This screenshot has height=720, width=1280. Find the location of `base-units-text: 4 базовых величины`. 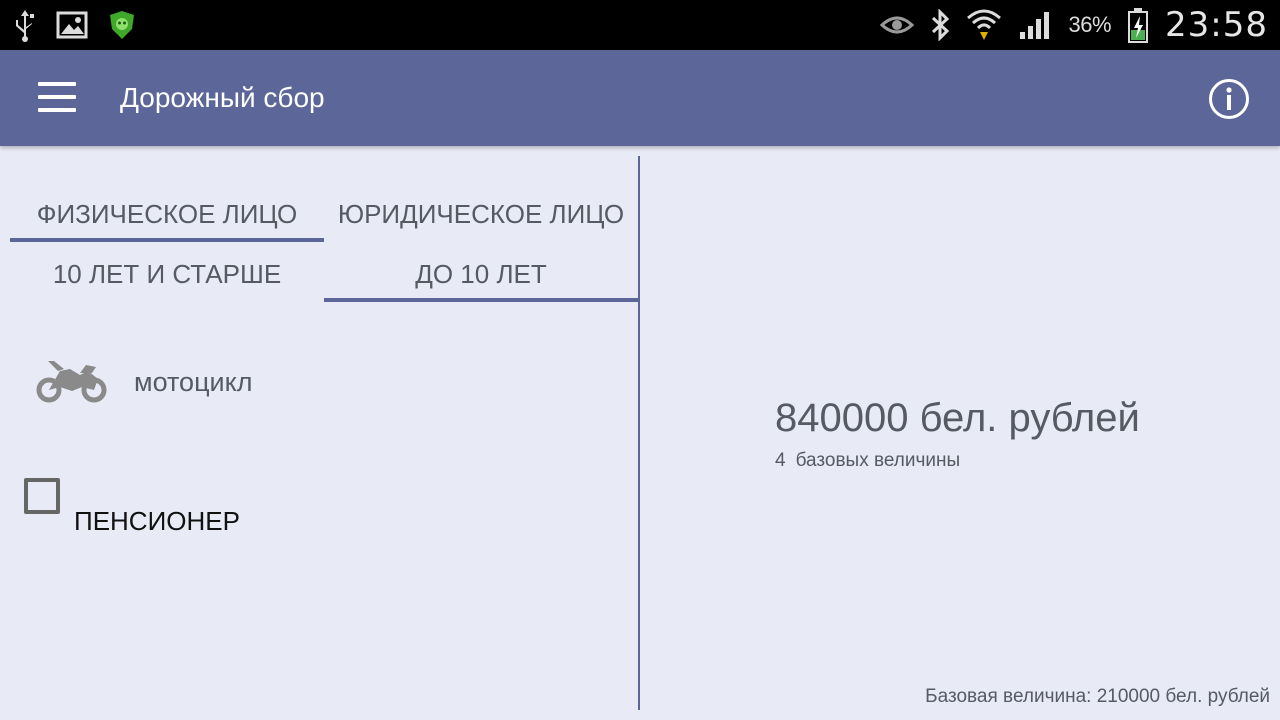

base-units-text: 4 базовых величины is located at coordinates (867, 461).